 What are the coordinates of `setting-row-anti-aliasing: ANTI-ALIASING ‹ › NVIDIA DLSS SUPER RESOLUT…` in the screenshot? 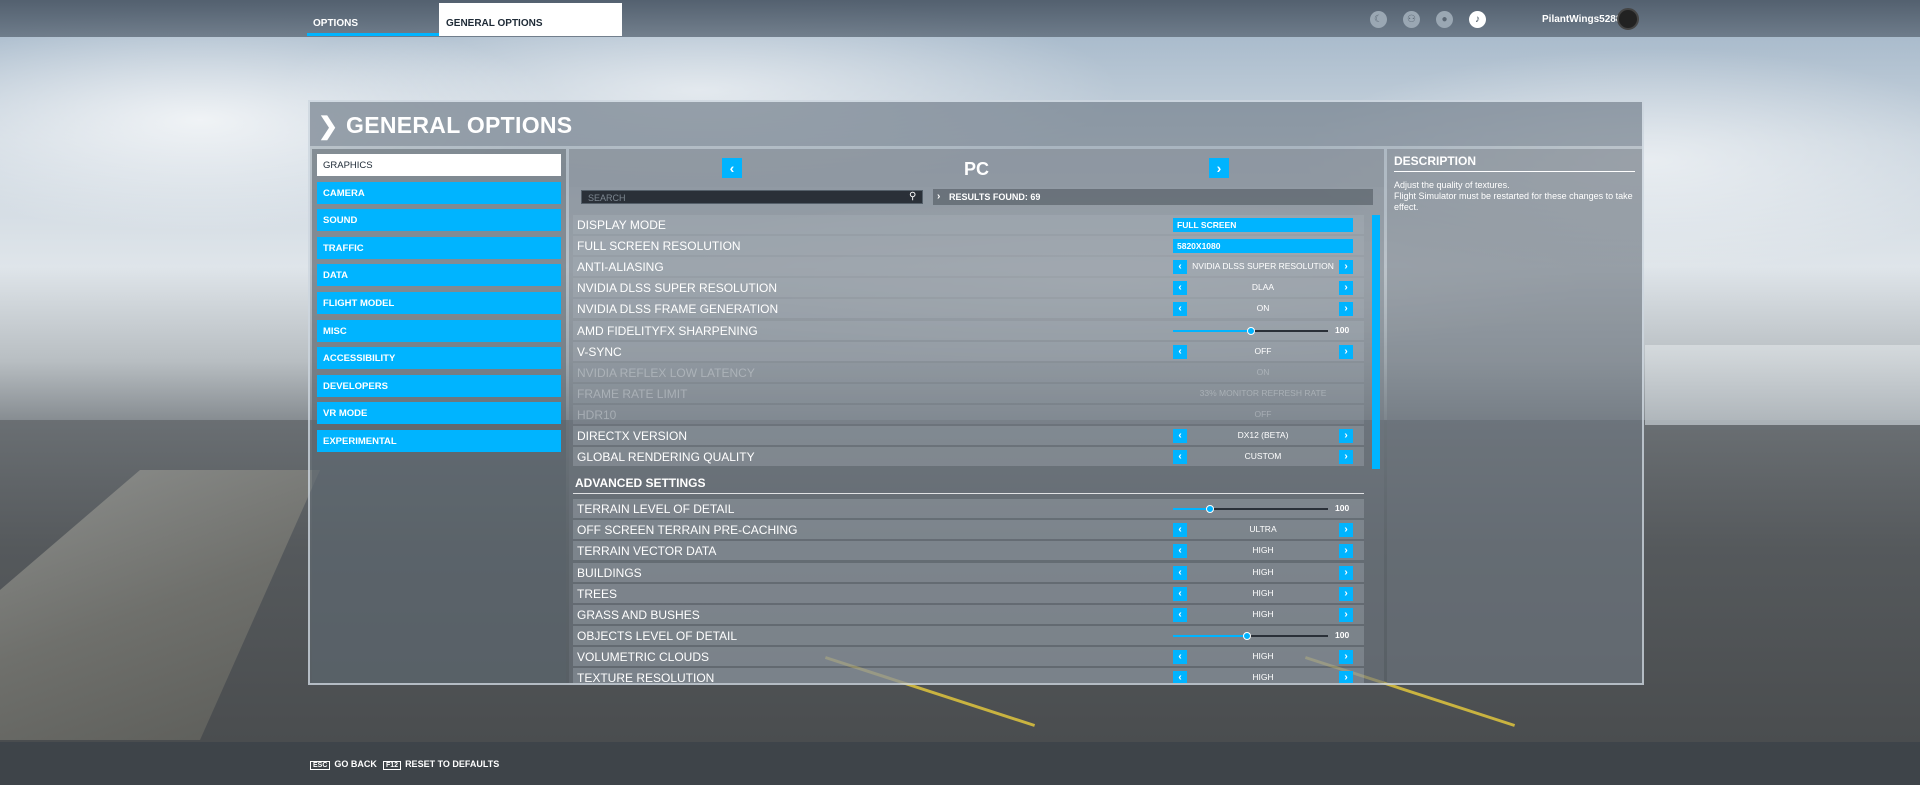 It's located at (968, 267).